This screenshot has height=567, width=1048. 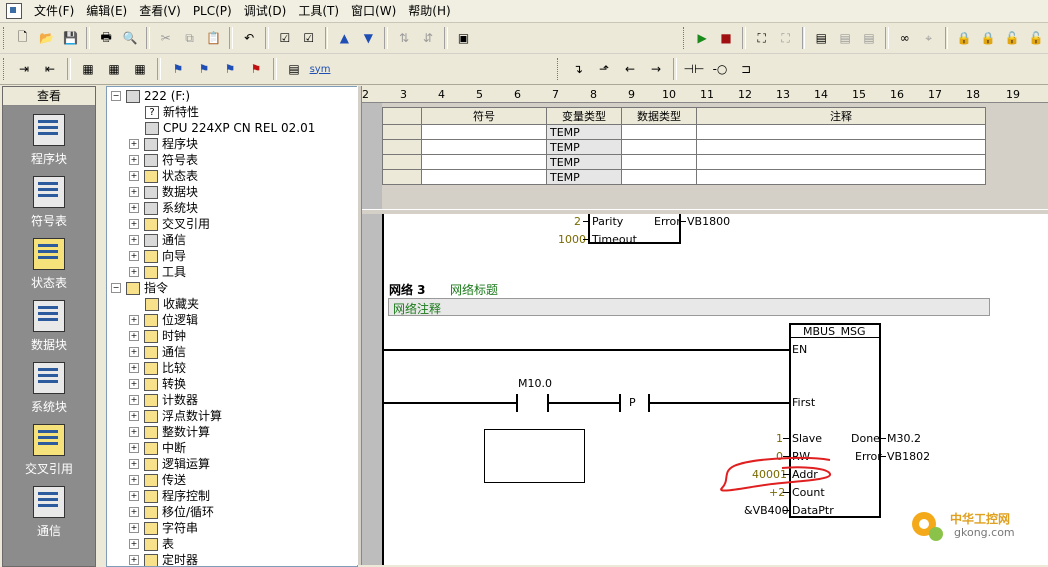 What do you see at coordinates (54, 11) in the screenshot?
I see `menu-file: 文件(F)` at bounding box center [54, 11].